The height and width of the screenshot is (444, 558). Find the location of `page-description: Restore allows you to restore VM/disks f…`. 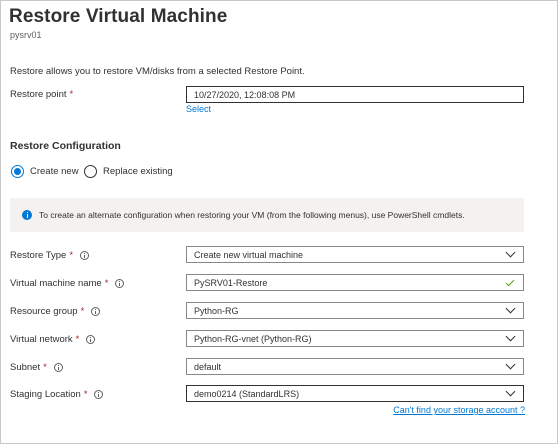

page-description: Restore allows you to restore VM/disks f… is located at coordinates (157, 71).